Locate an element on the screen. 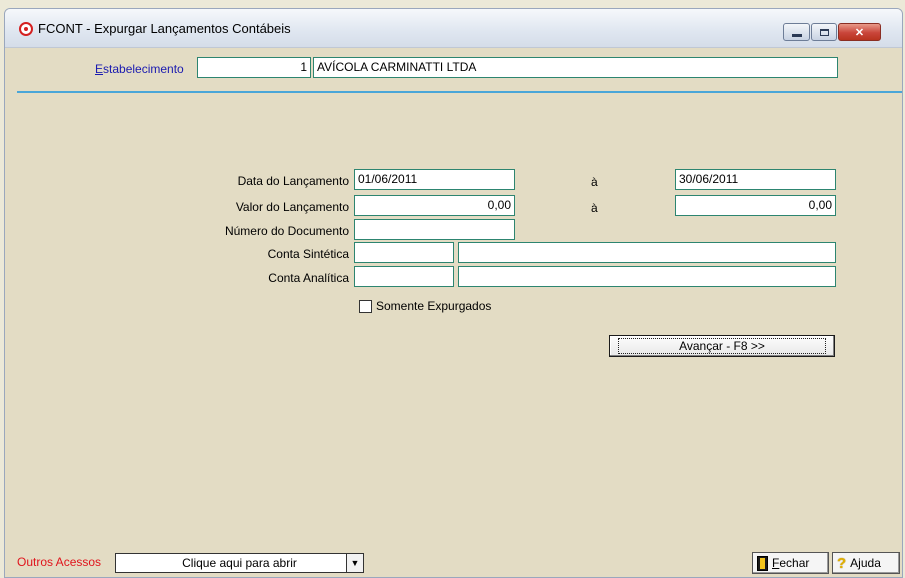 Image resolution: width=905 pixels, height=578 pixels. ajuda-button: ? Ajuda is located at coordinates (866, 563).